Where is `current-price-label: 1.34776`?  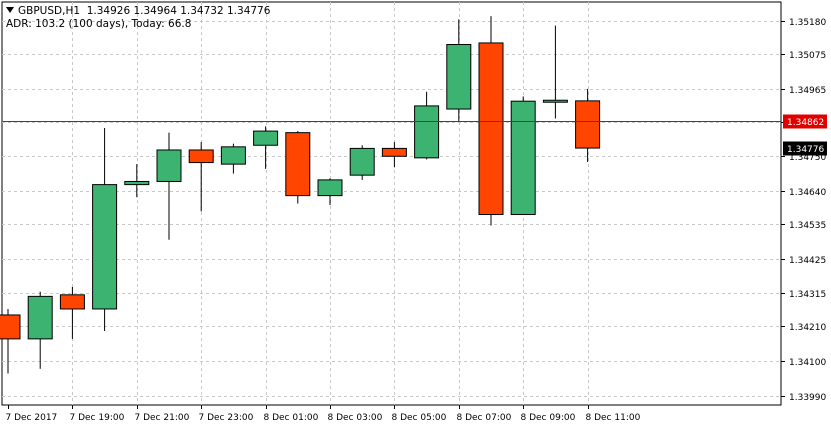 current-price-label: 1.34776 is located at coordinates (805, 150).